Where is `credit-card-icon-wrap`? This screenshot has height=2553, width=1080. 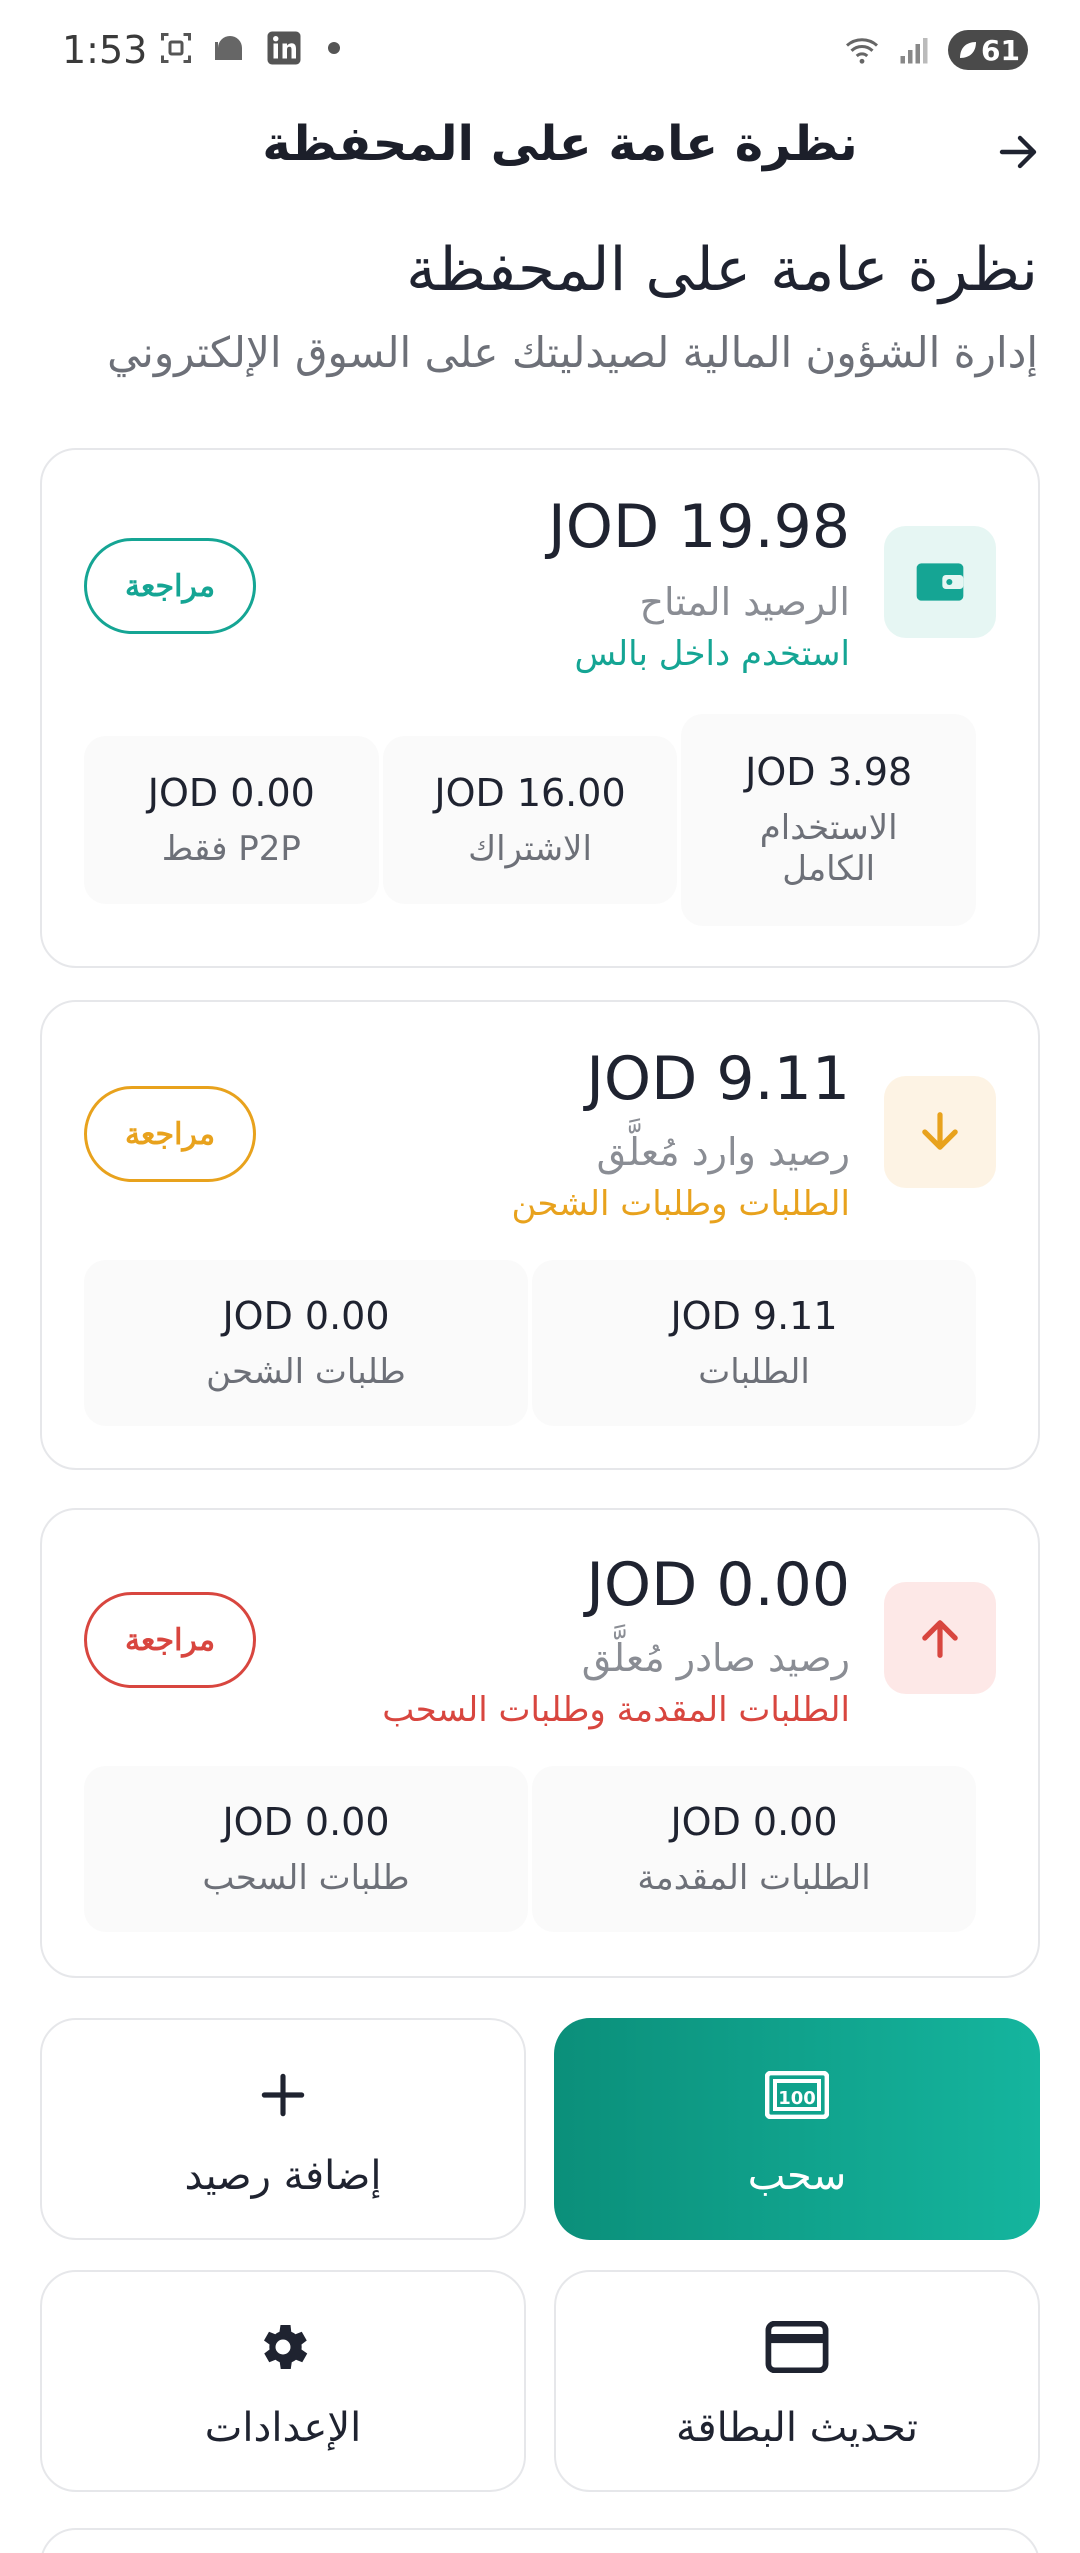
credit-card-icon-wrap is located at coordinates (797, 2347).